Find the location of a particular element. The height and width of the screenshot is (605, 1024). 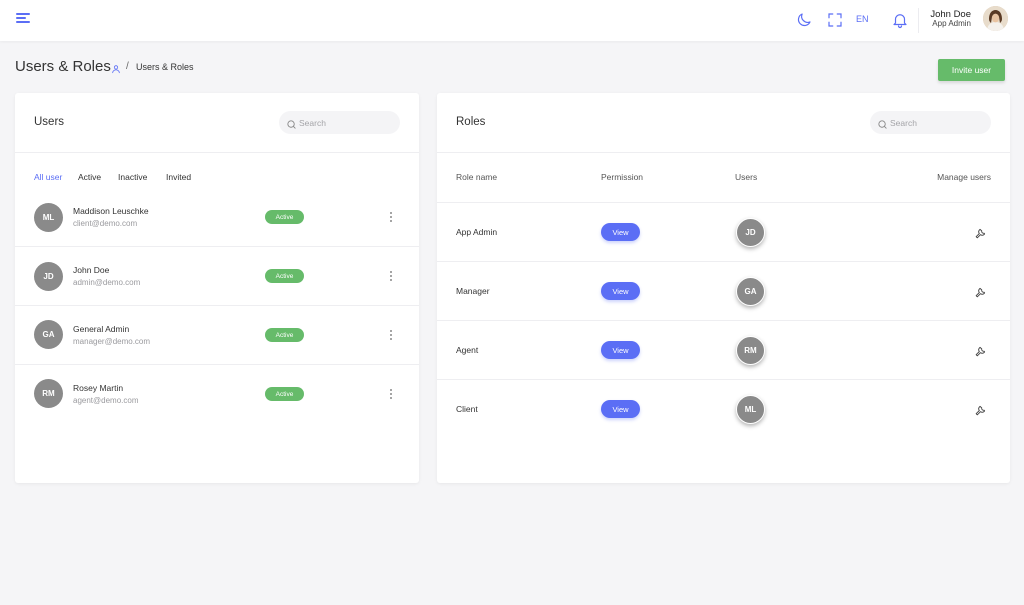

column-header-permission: Permission is located at coordinates (622, 177).